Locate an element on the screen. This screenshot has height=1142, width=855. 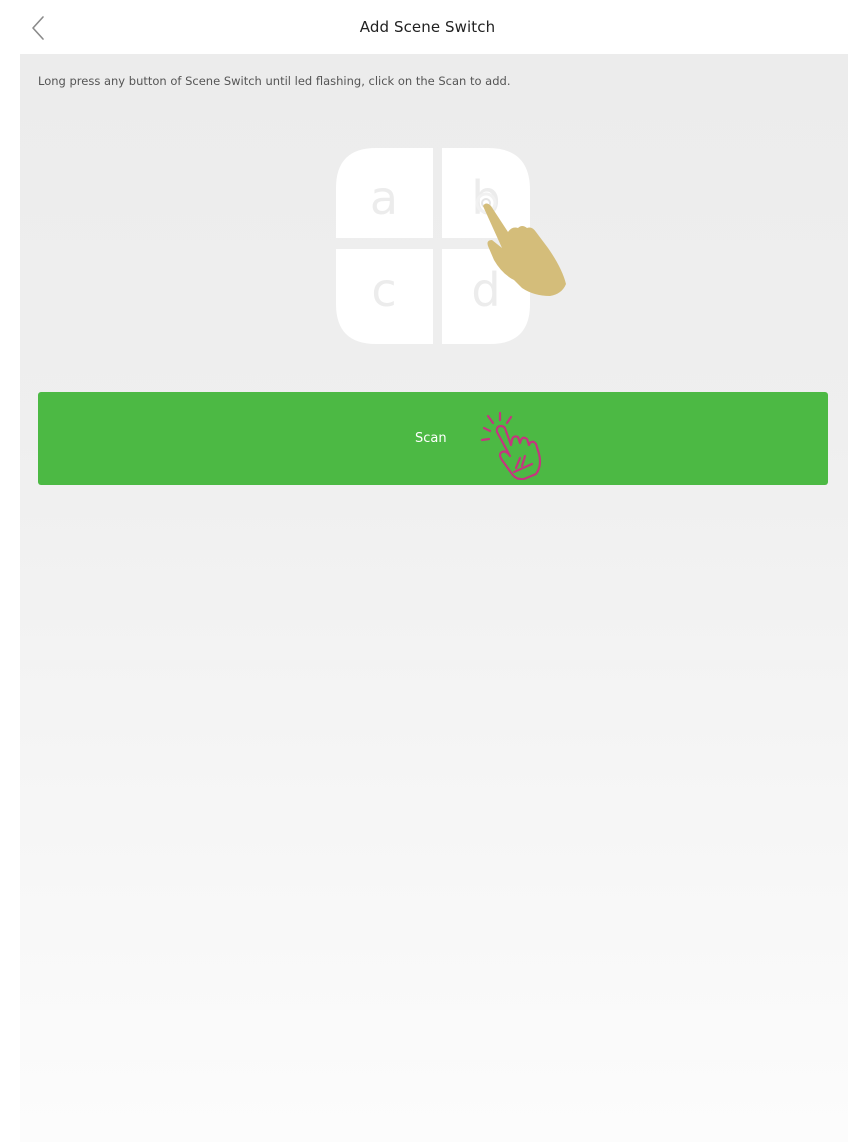
scan-button: Scan is located at coordinates (433, 438).